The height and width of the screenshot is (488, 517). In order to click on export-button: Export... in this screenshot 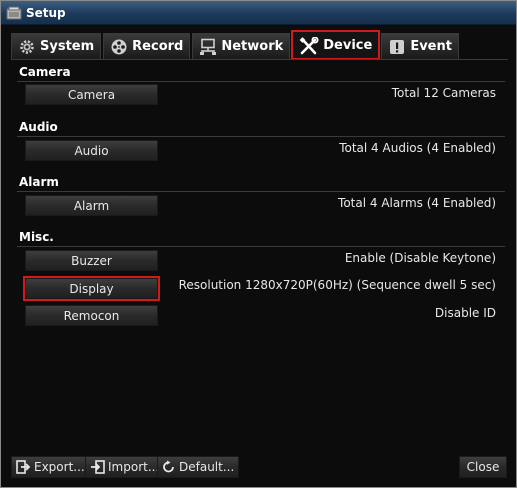, I will do `click(50, 467)`.